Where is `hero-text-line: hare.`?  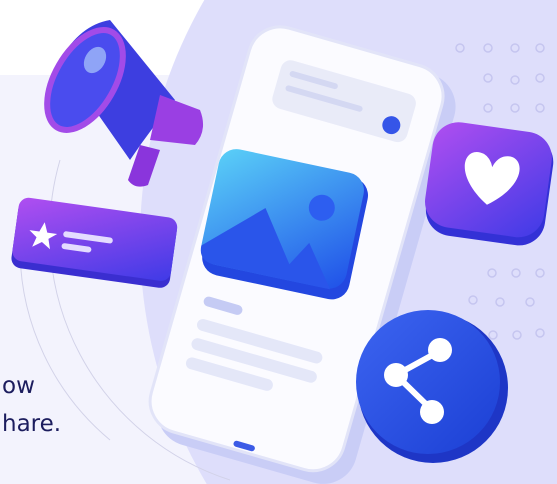
hero-text-line: hare. is located at coordinates (32, 424).